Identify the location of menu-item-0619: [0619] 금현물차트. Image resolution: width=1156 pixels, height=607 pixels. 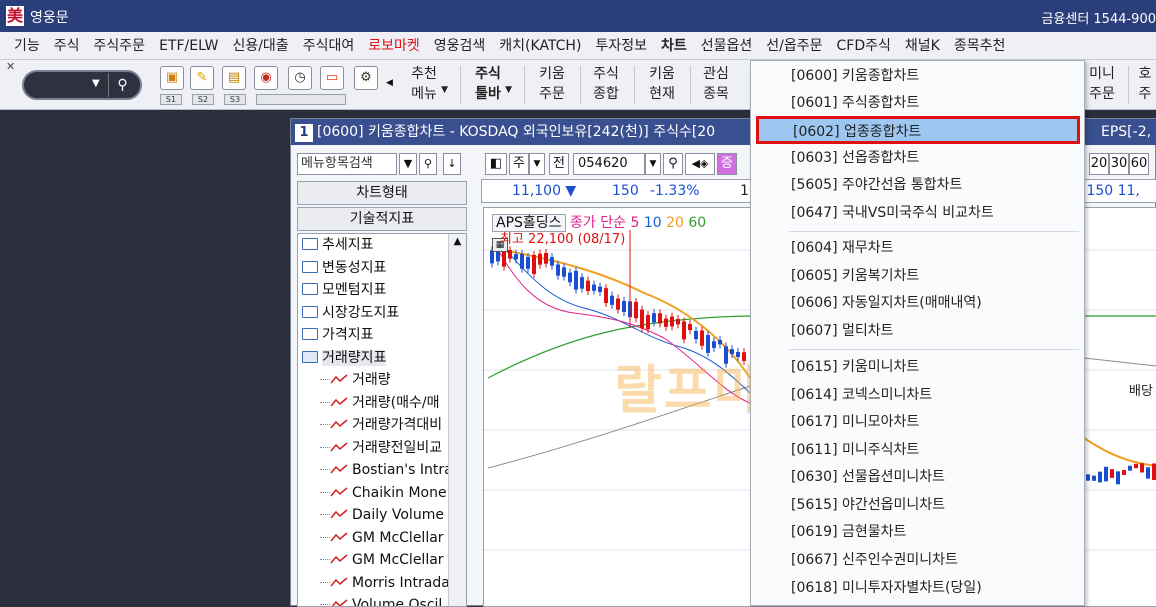
(848, 532).